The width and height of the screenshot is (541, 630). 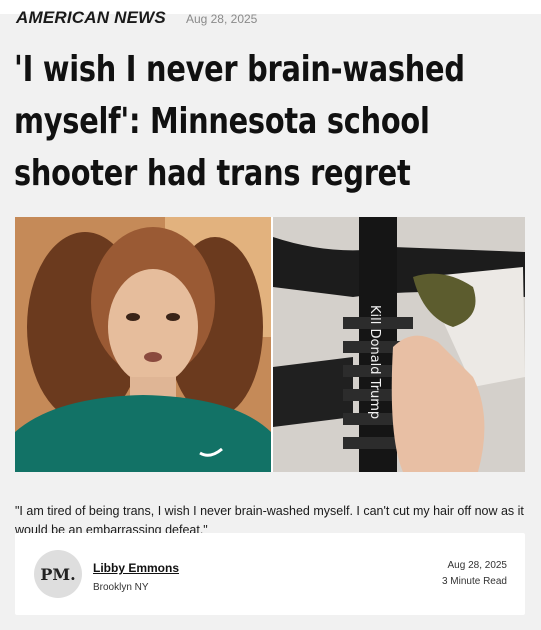 I want to click on read-time: 3 Minute Read, so click(x=474, y=581).